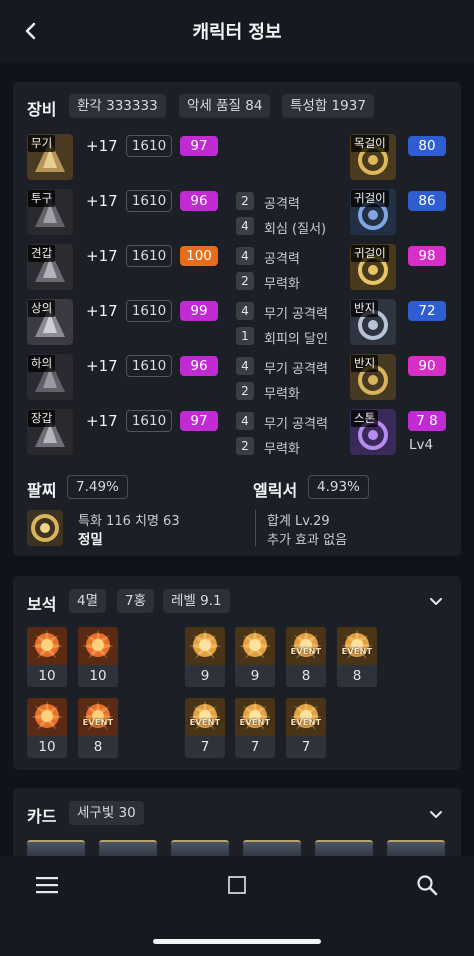 The width and height of the screenshot is (474, 956). What do you see at coordinates (50, 377) in the screenshot?
I see `armor-icon-4: 하의` at bounding box center [50, 377].